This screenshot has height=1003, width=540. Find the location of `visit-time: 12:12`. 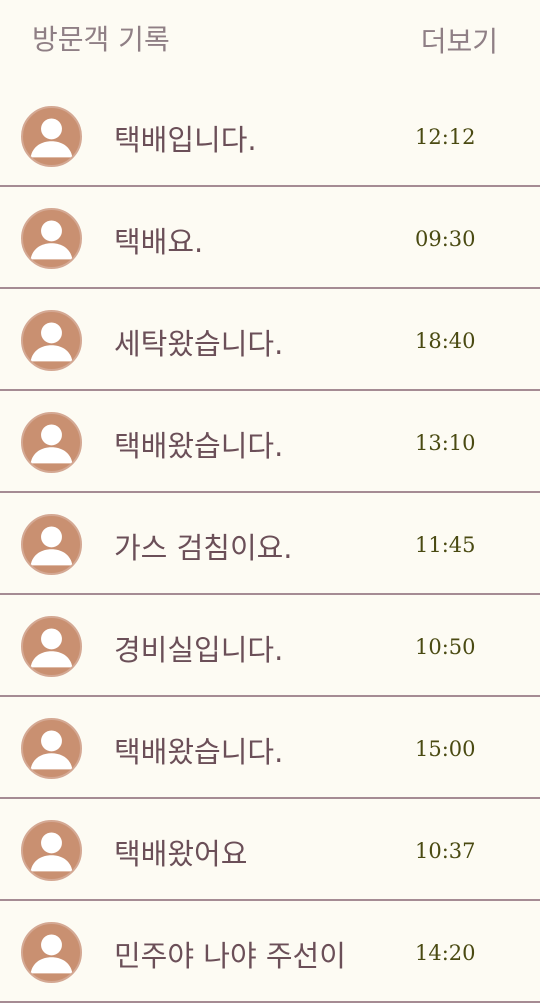

visit-time: 12:12 is located at coordinates (445, 137).